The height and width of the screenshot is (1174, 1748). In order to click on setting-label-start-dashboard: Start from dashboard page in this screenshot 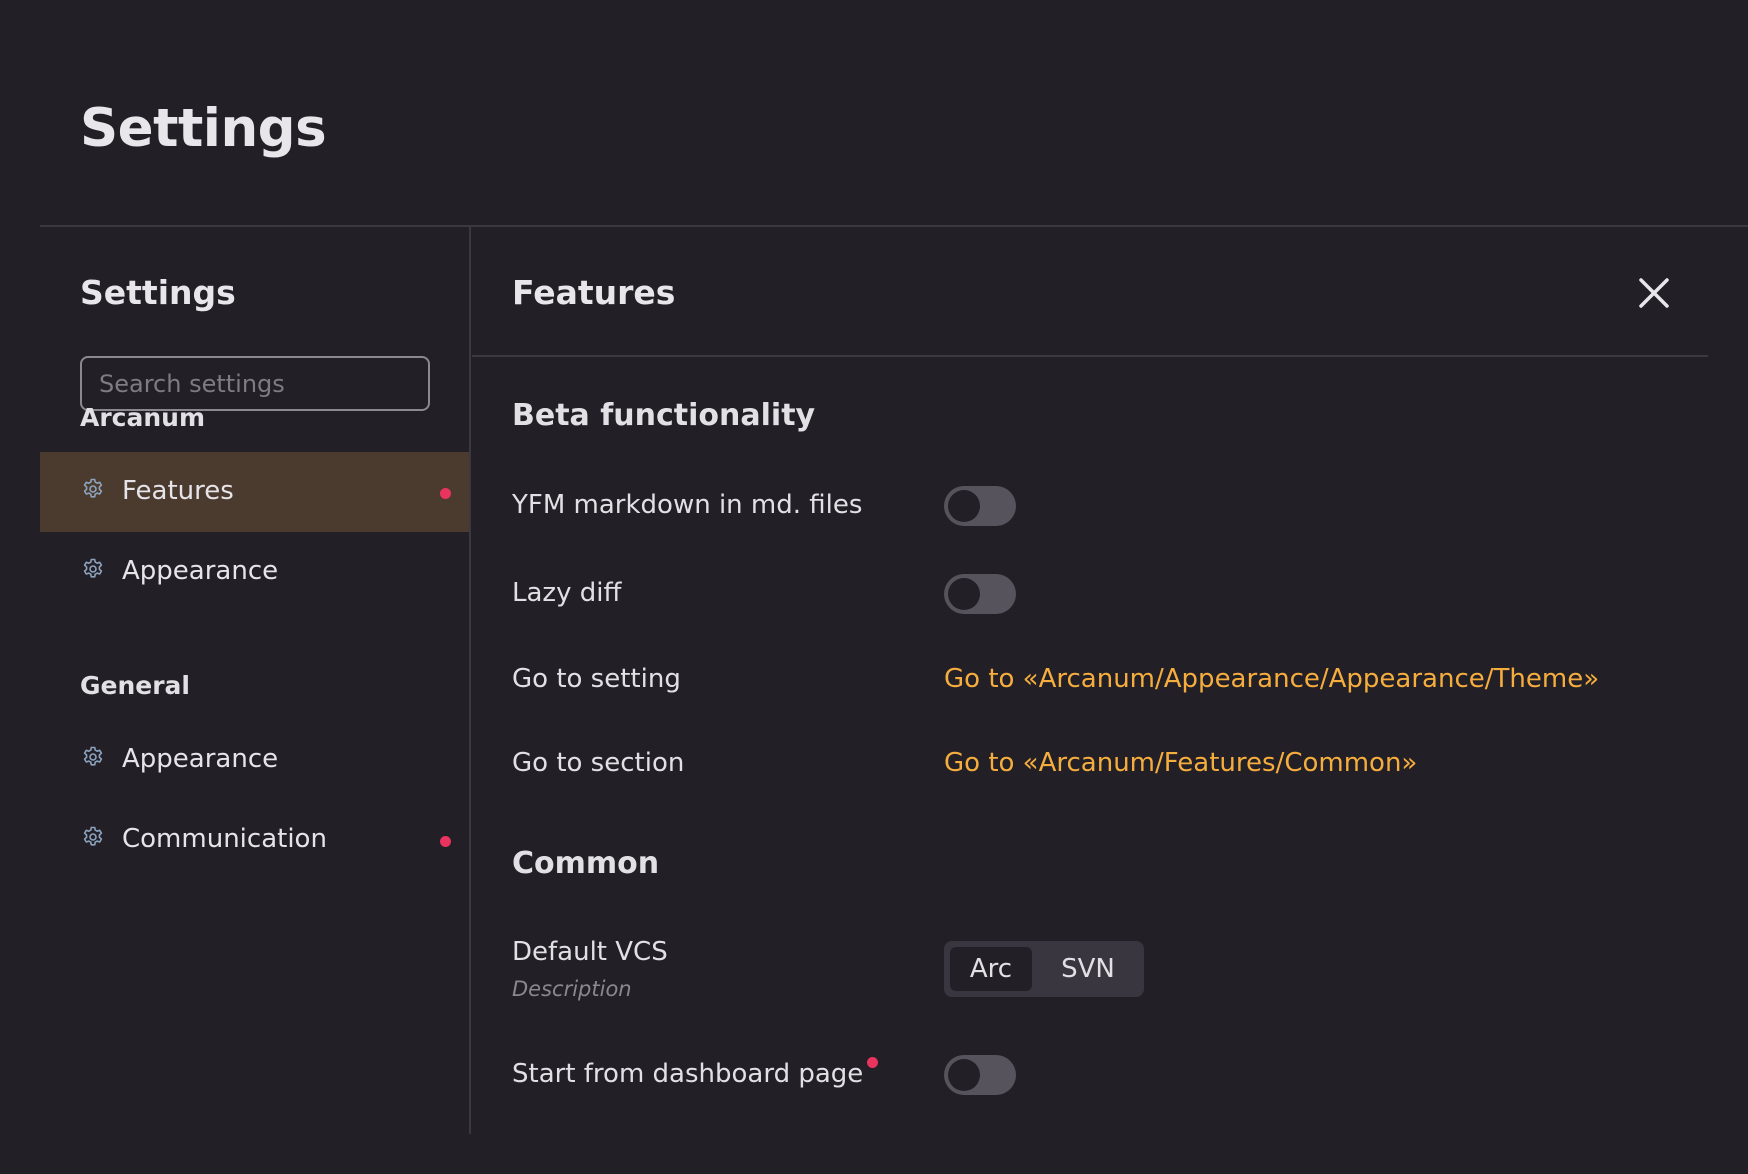, I will do `click(688, 1074)`.